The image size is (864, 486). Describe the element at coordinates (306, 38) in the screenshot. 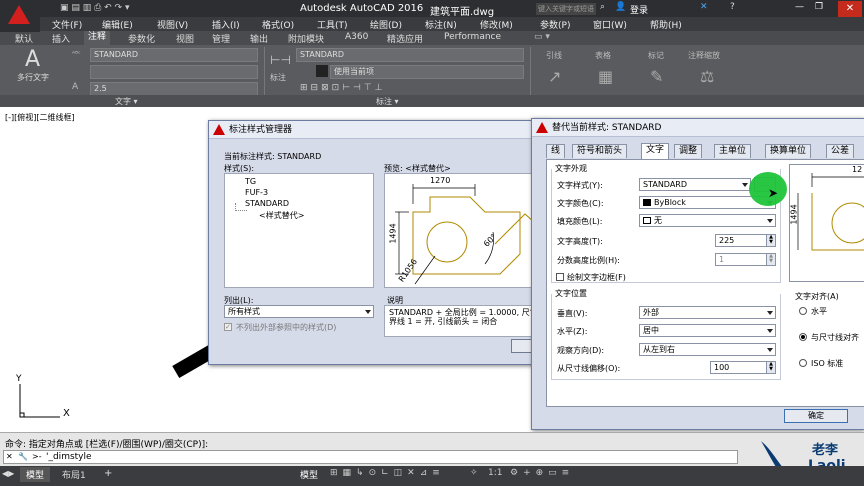

I see `tab-addins: 附加模块` at that location.